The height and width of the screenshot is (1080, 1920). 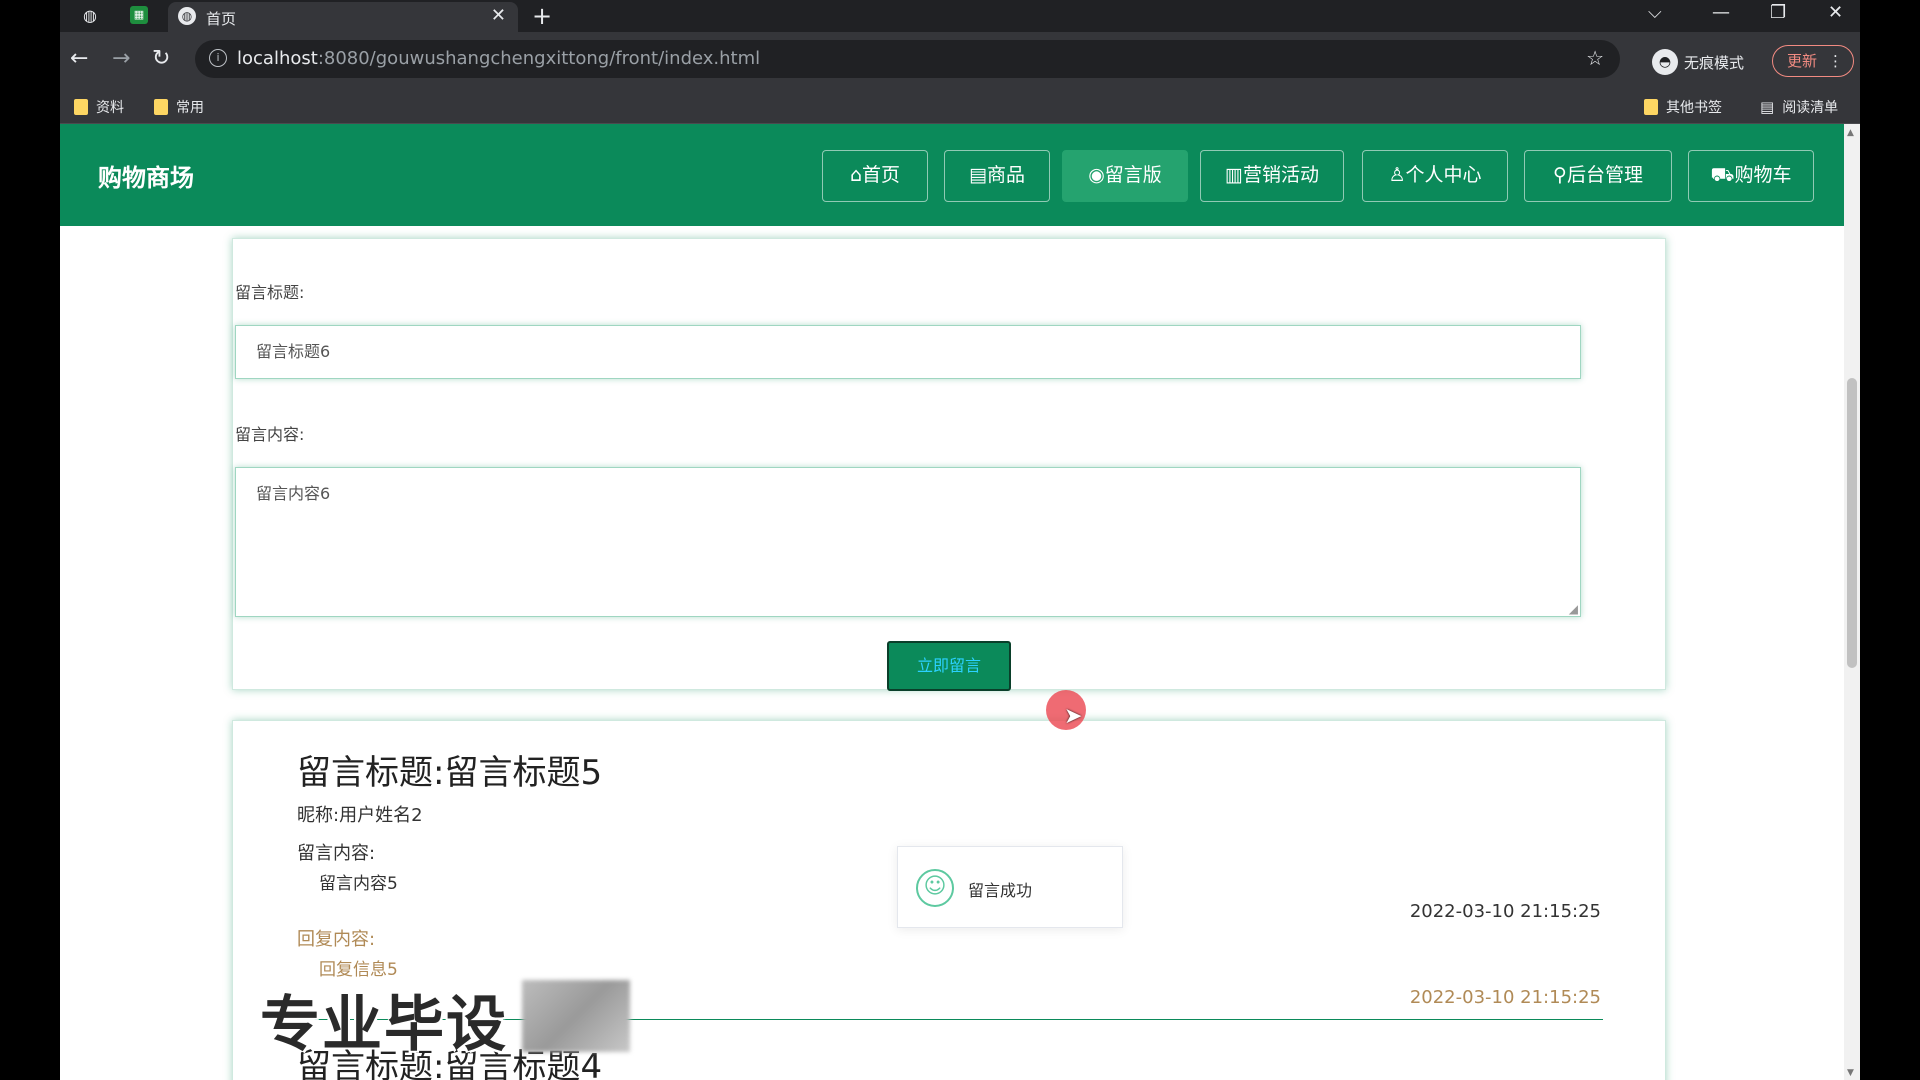 What do you see at coordinates (187, 16) in the screenshot?
I see `globe-icon: ◍` at bounding box center [187, 16].